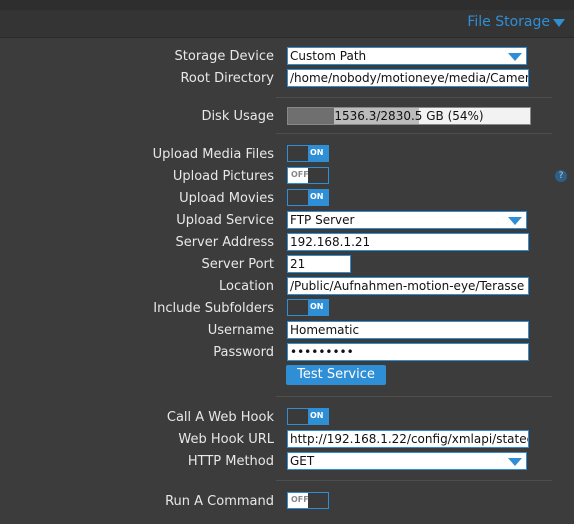 Image resolution: width=574 pixels, height=524 pixels. What do you see at coordinates (227, 78) in the screenshot?
I see `root-directory-label: Root Directory` at bounding box center [227, 78].